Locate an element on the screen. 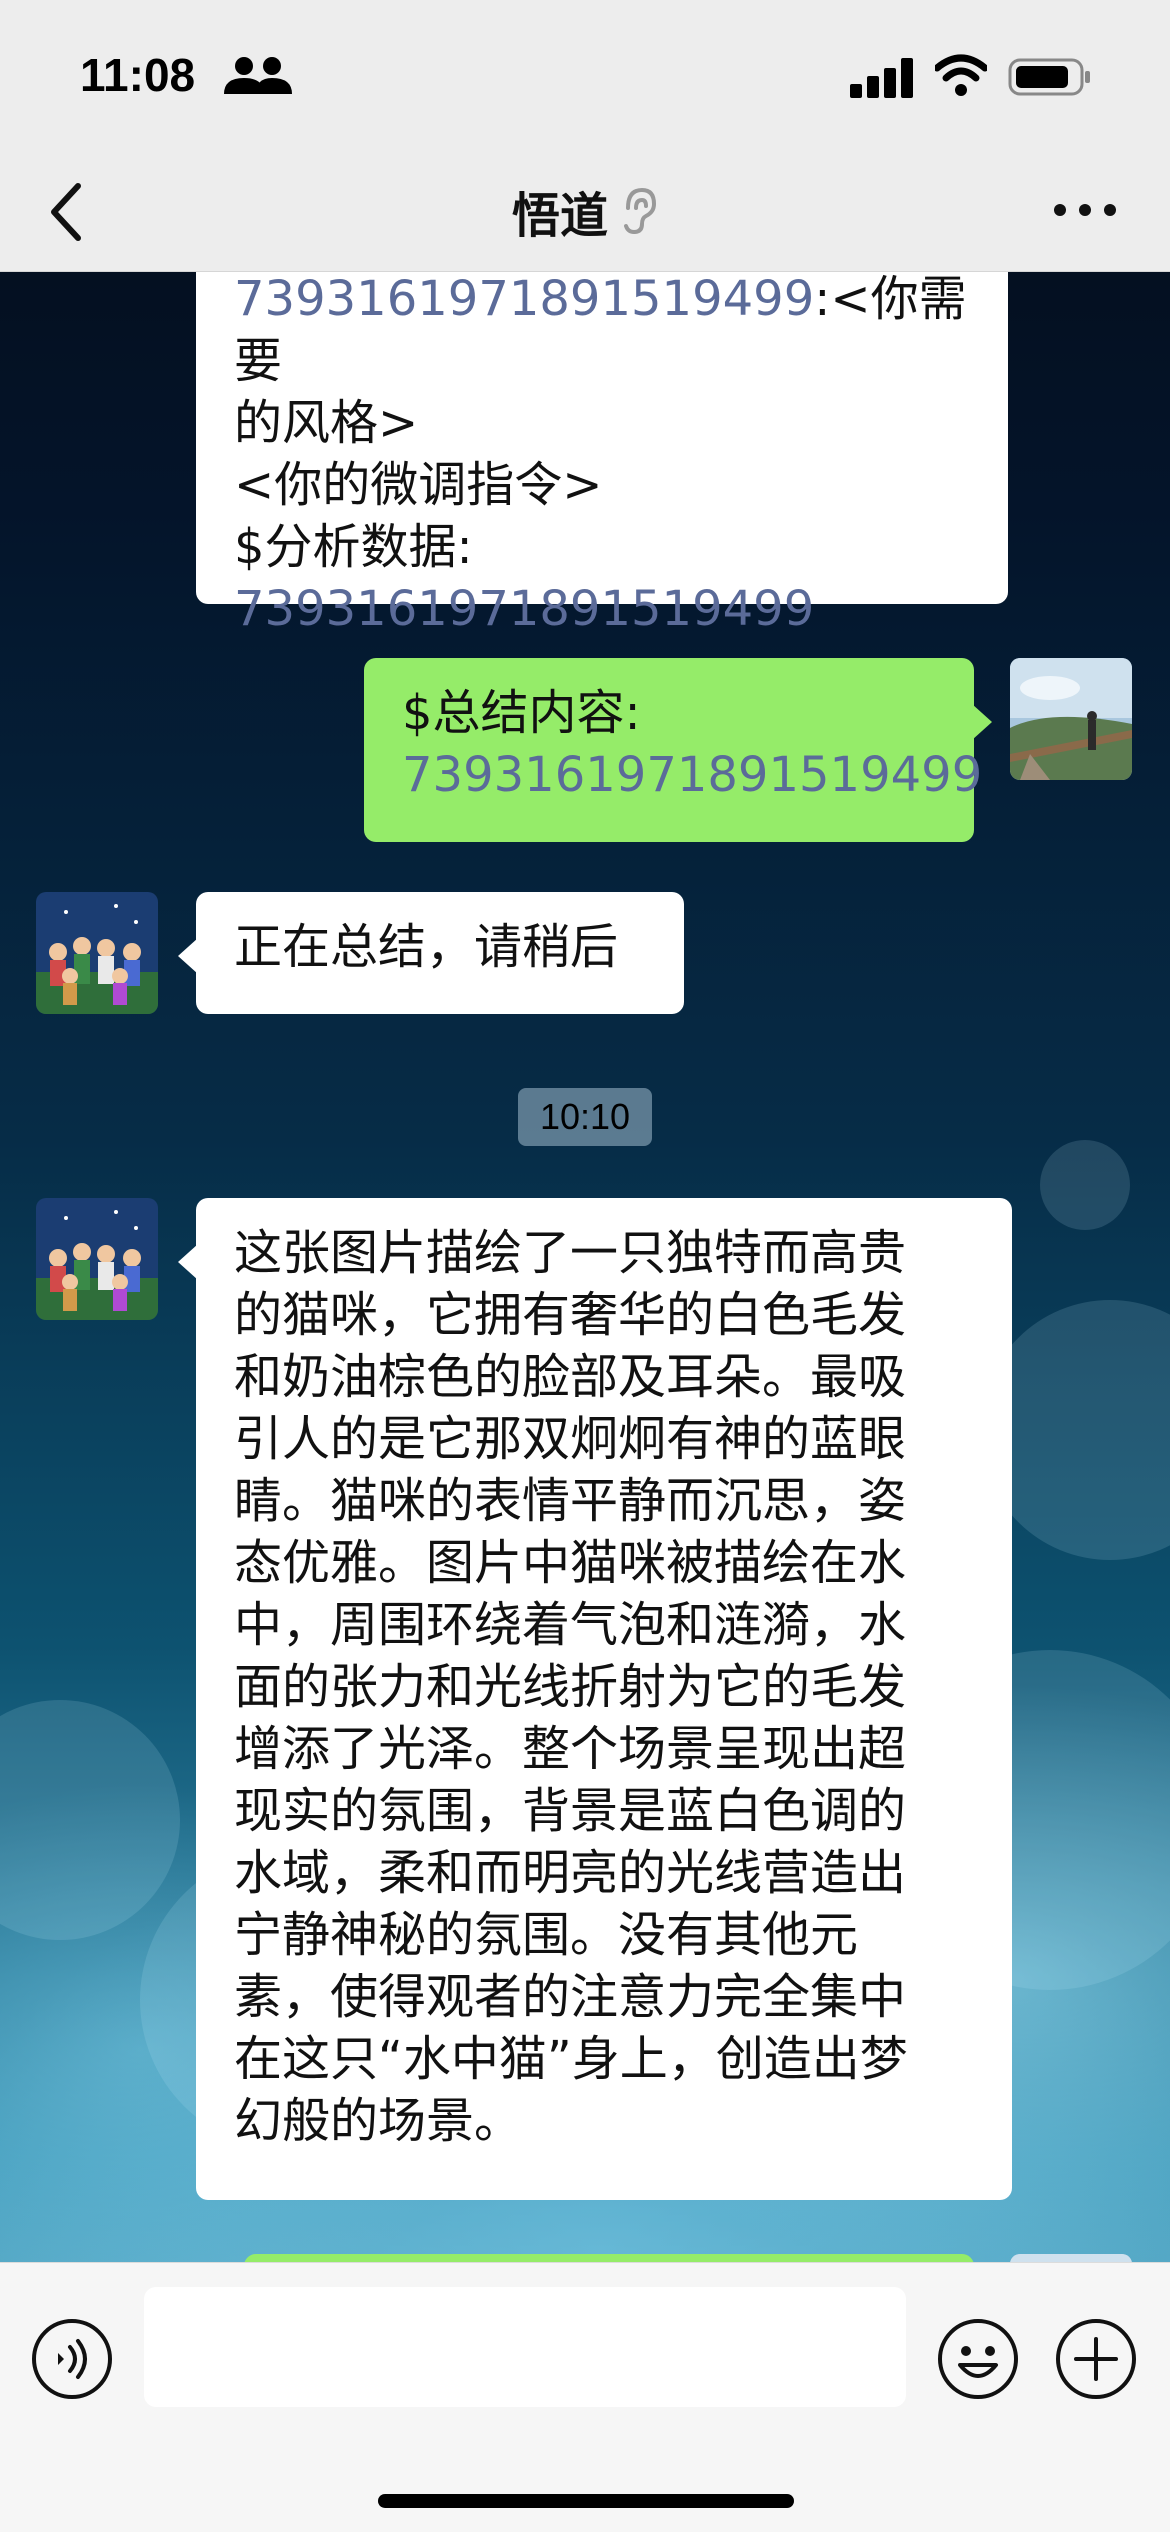  message-bubble: 正在总结，请稍后 is located at coordinates (431, 953).